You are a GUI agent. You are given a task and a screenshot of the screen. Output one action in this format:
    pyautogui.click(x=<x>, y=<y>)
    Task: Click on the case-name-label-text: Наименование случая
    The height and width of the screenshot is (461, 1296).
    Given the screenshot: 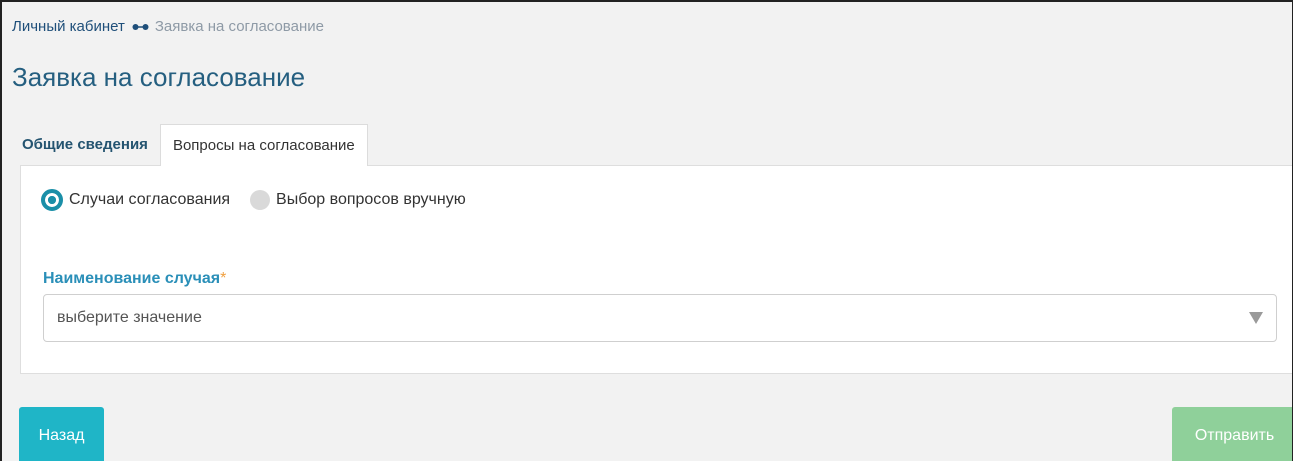 What is the action you would take?
    pyautogui.click(x=132, y=278)
    